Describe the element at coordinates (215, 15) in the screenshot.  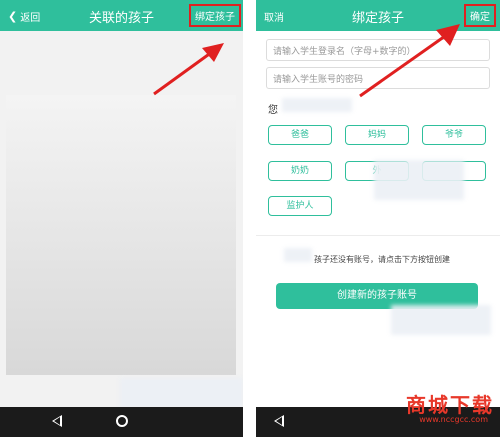
I see `bind-child-button: 绑定孩子` at that location.